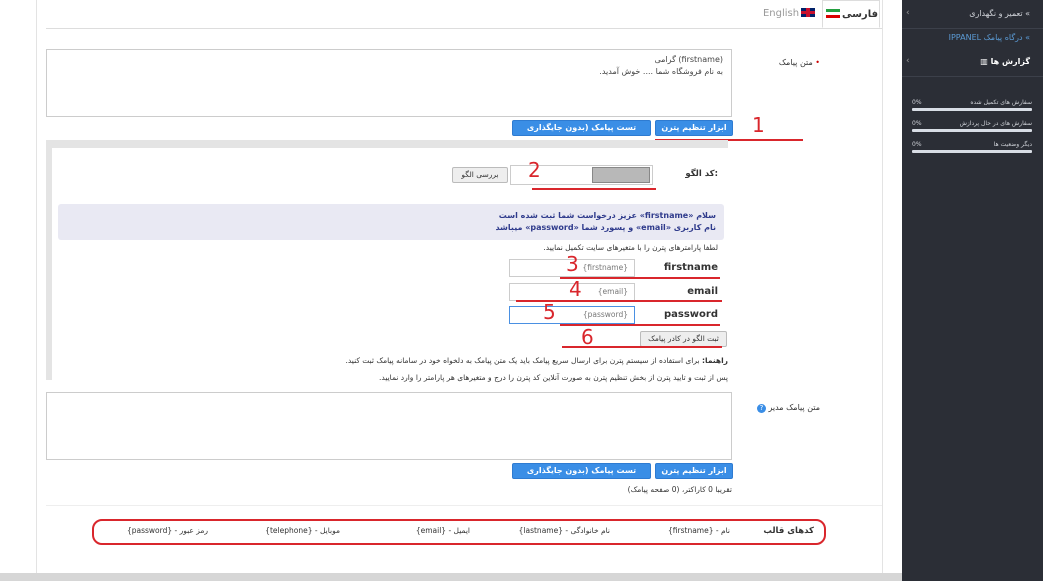  Describe the element at coordinates (780, 408) in the screenshot. I see `admin-sms-label: متن پیامک مدیر ?` at that location.